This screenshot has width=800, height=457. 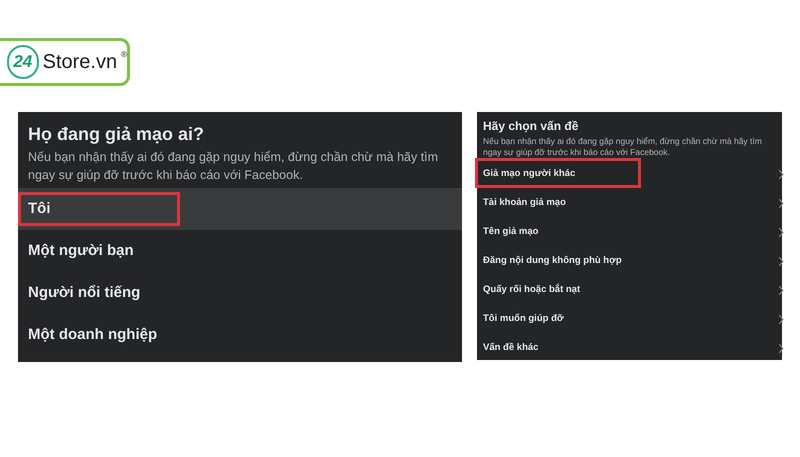 I want to click on option-label: Một người bạn, so click(x=81, y=250).